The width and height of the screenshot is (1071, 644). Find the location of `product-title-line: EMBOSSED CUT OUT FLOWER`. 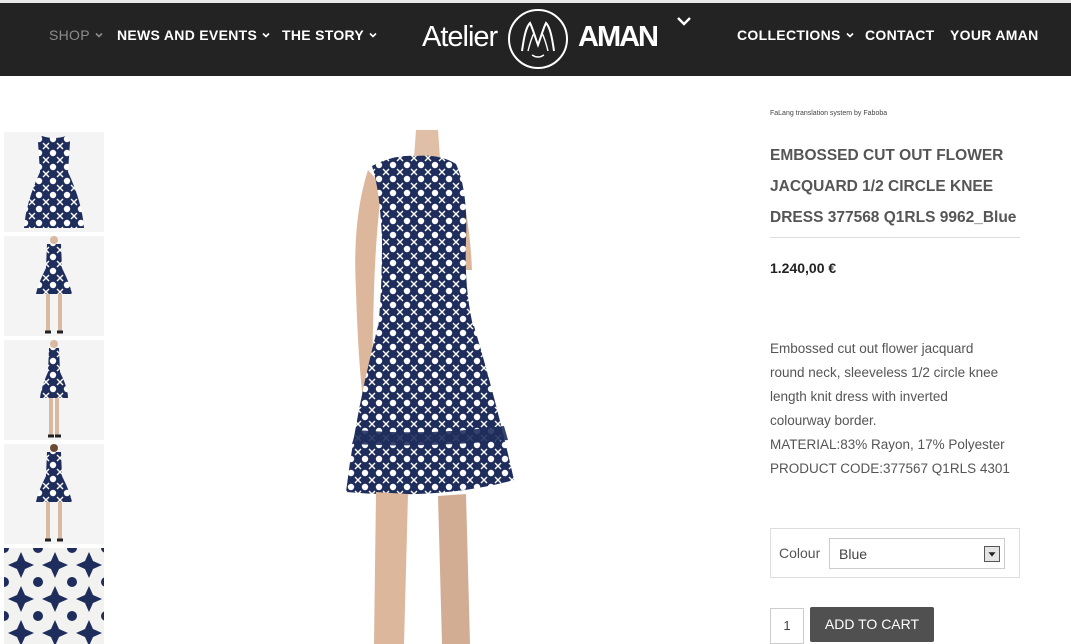

product-title-line: EMBOSSED CUT OUT FLOWER is located at coordinates (887, 155).